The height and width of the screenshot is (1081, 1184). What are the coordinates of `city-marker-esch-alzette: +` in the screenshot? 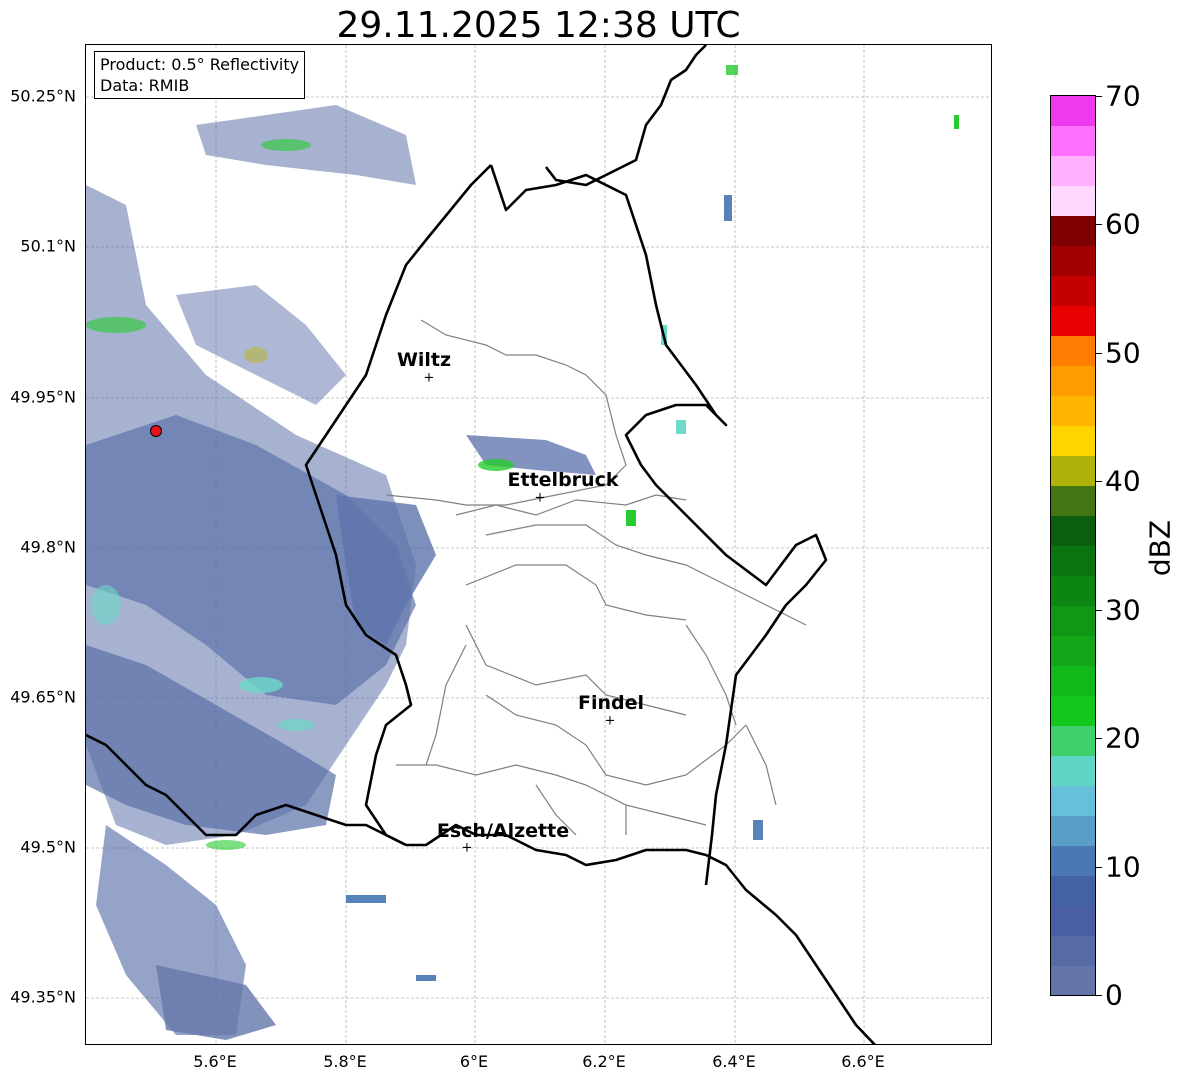 It's located at (467, 848).